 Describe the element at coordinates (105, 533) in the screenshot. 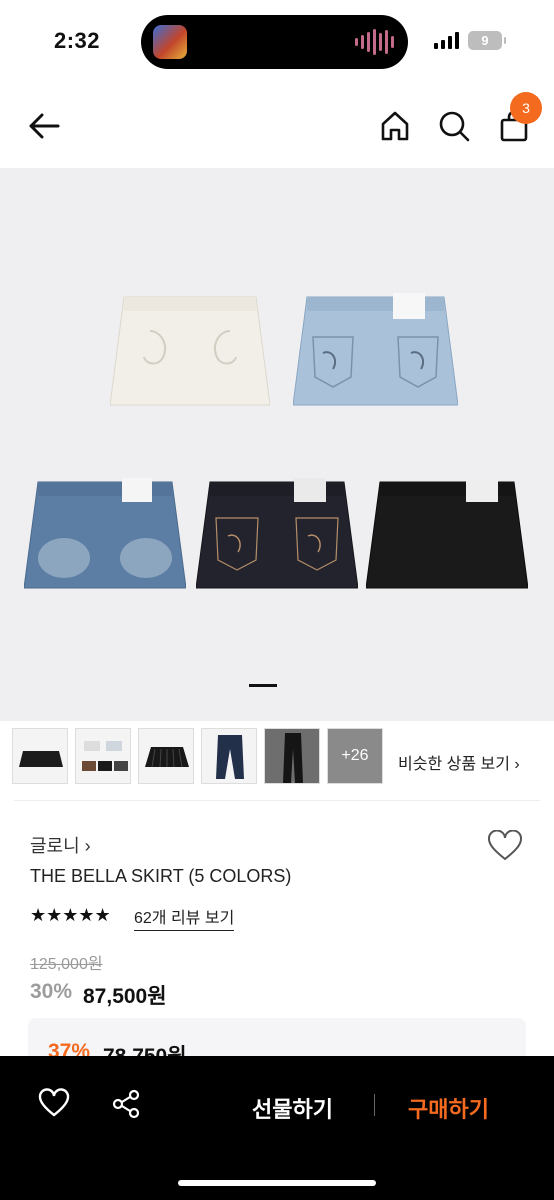

I see `mid-denim-skirt-image` at that location.